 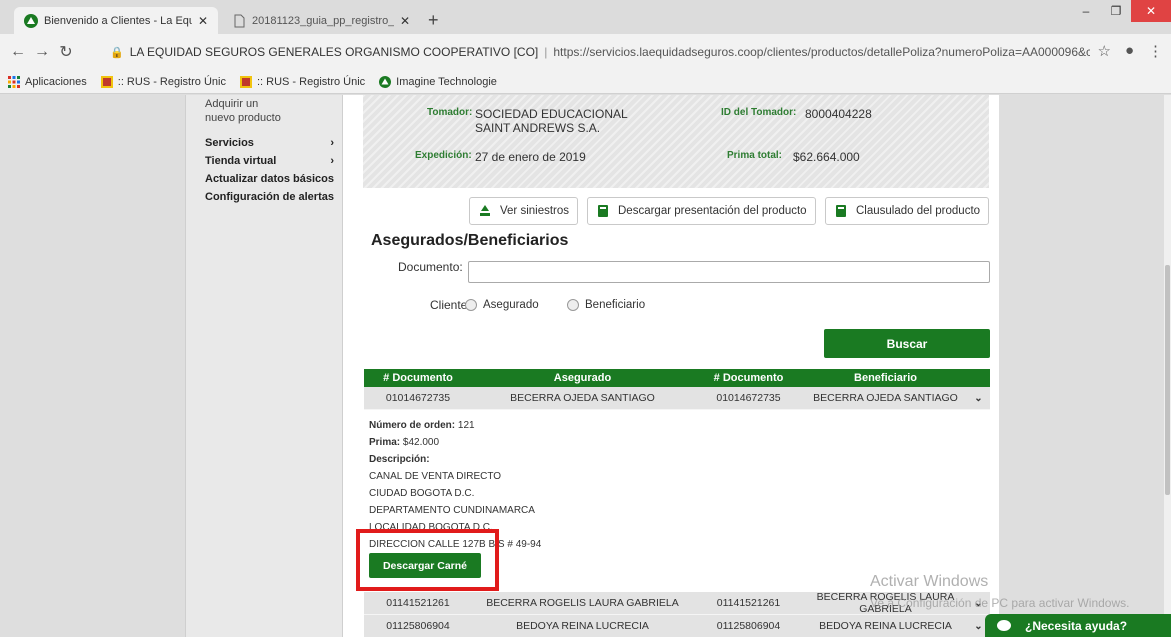 I want to click on id-tomador-label: ID del Tomador:, so click(x=759, y=112).